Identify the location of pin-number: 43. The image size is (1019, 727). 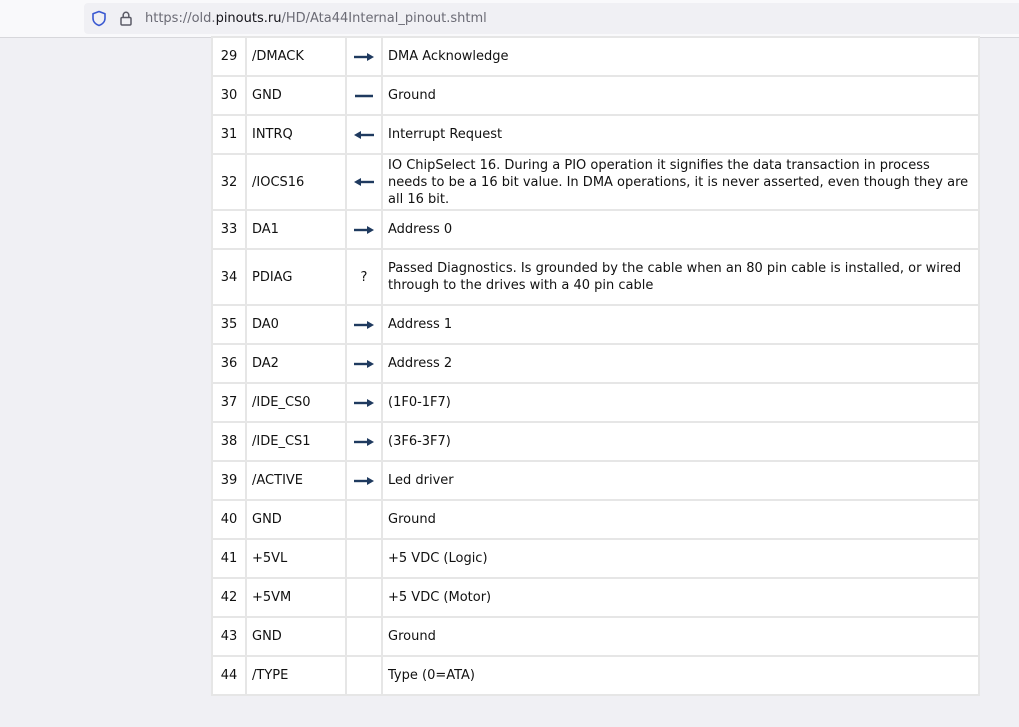
(229, 636).